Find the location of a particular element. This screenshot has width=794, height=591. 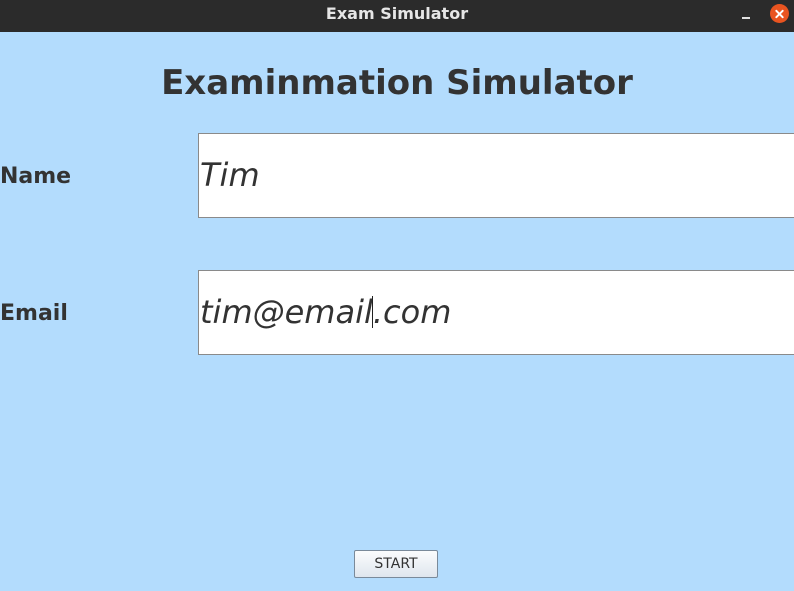

window-titlebar: Exam Simulator is located at coordinates (397, 16).